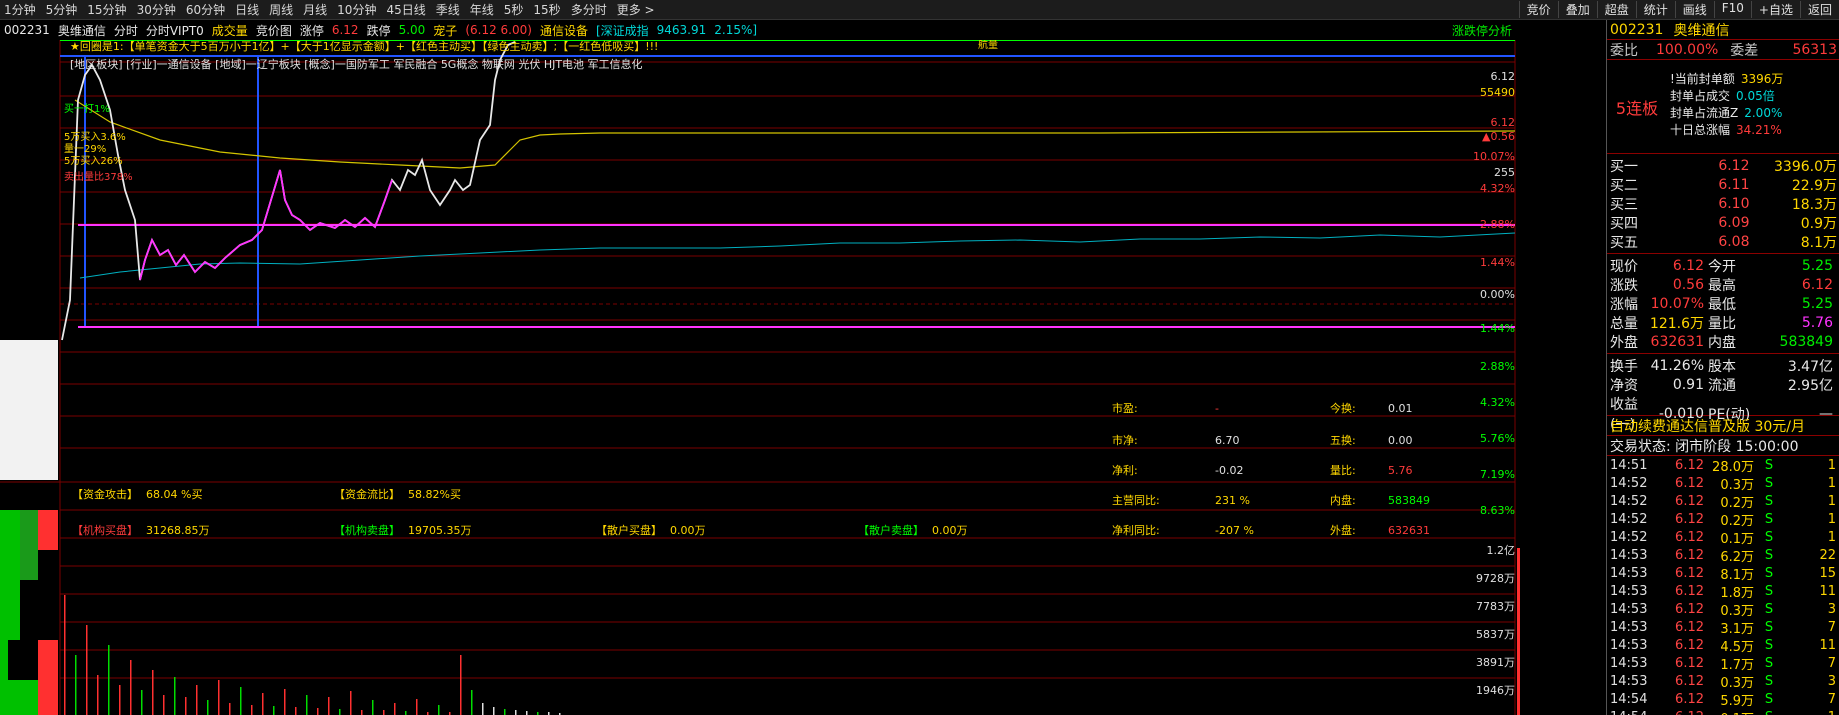 This screenshot has height=715, width=1839. What do you see at coordinates (106, 9) in the screenshot?
I see `period-tab: 15分钟` at bounding box center [106, 9].